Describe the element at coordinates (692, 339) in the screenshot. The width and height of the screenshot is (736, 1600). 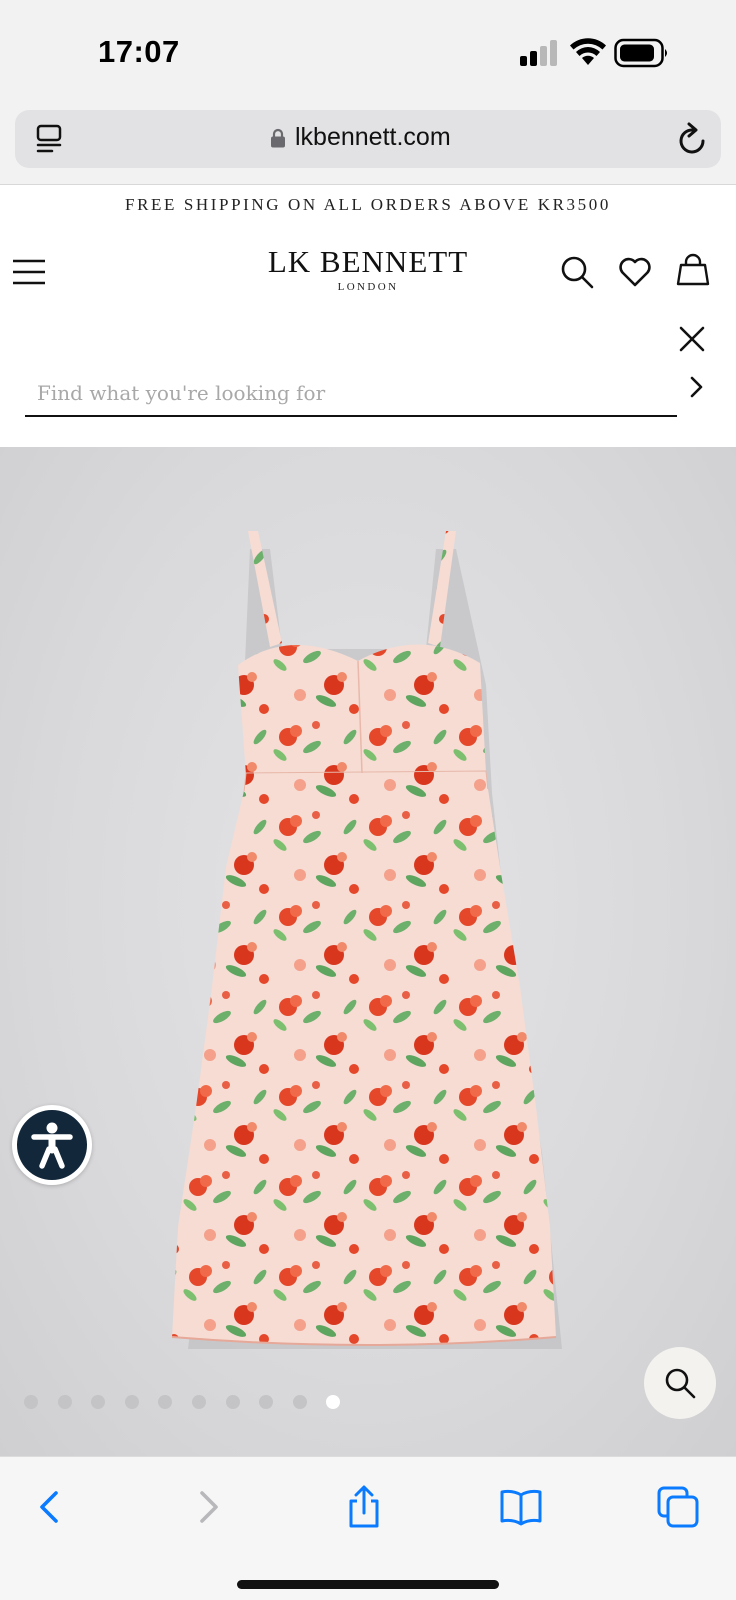
I see `close-icon` at that location.